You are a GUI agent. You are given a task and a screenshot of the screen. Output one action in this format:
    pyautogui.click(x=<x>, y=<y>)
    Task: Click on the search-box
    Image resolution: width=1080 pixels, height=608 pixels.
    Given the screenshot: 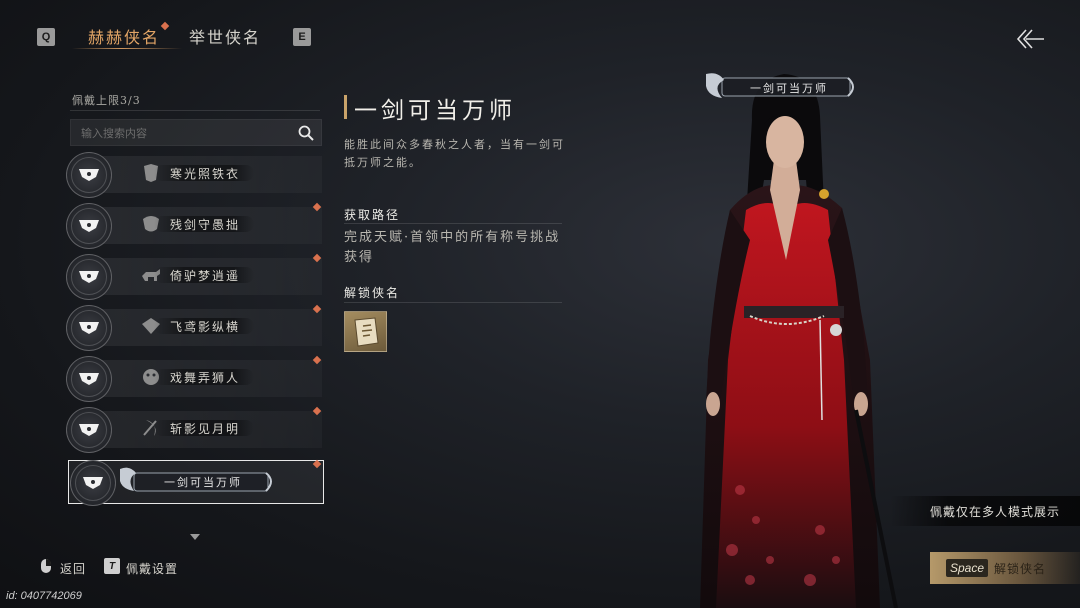 What is the action you would take?
    pyautogui.click(x=196, y=132)
    